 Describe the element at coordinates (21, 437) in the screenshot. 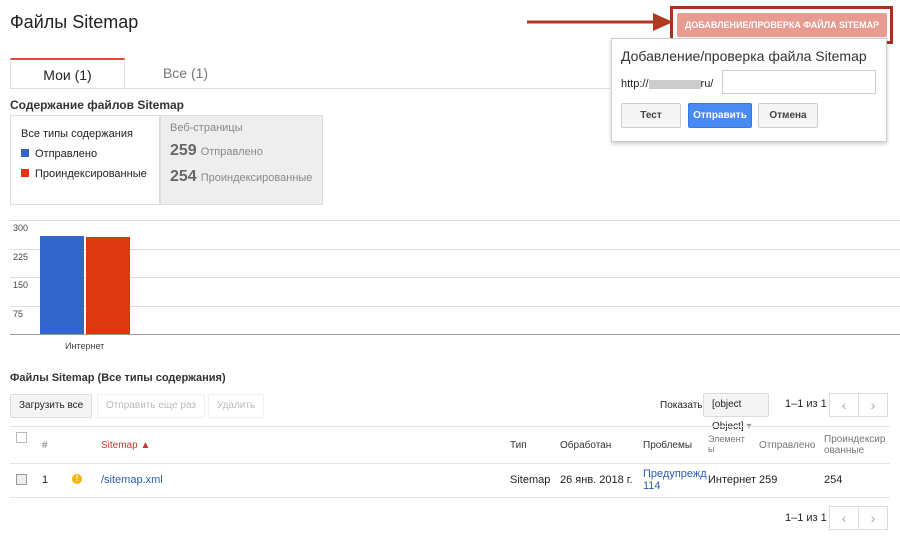

I see `select-all-checkbox` at that location.